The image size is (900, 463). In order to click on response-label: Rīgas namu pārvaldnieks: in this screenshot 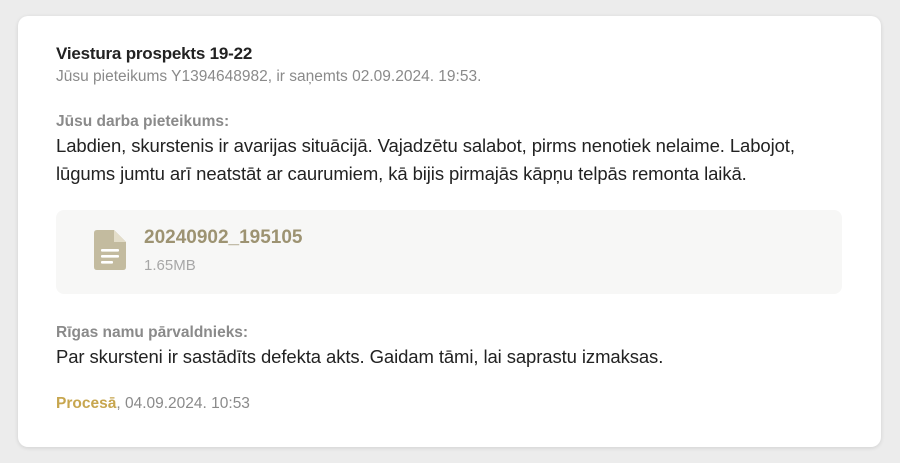, I will do `click(152, 332)`.